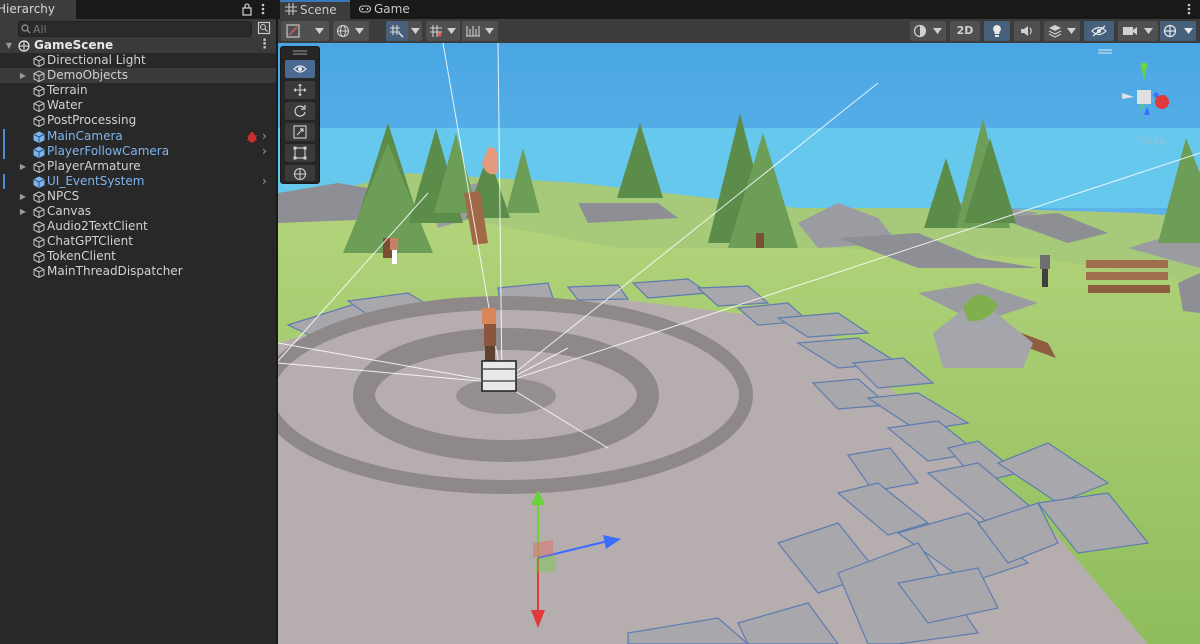  I want to click on hierarchy-item: ▶ NPCS, so click(138, 196).